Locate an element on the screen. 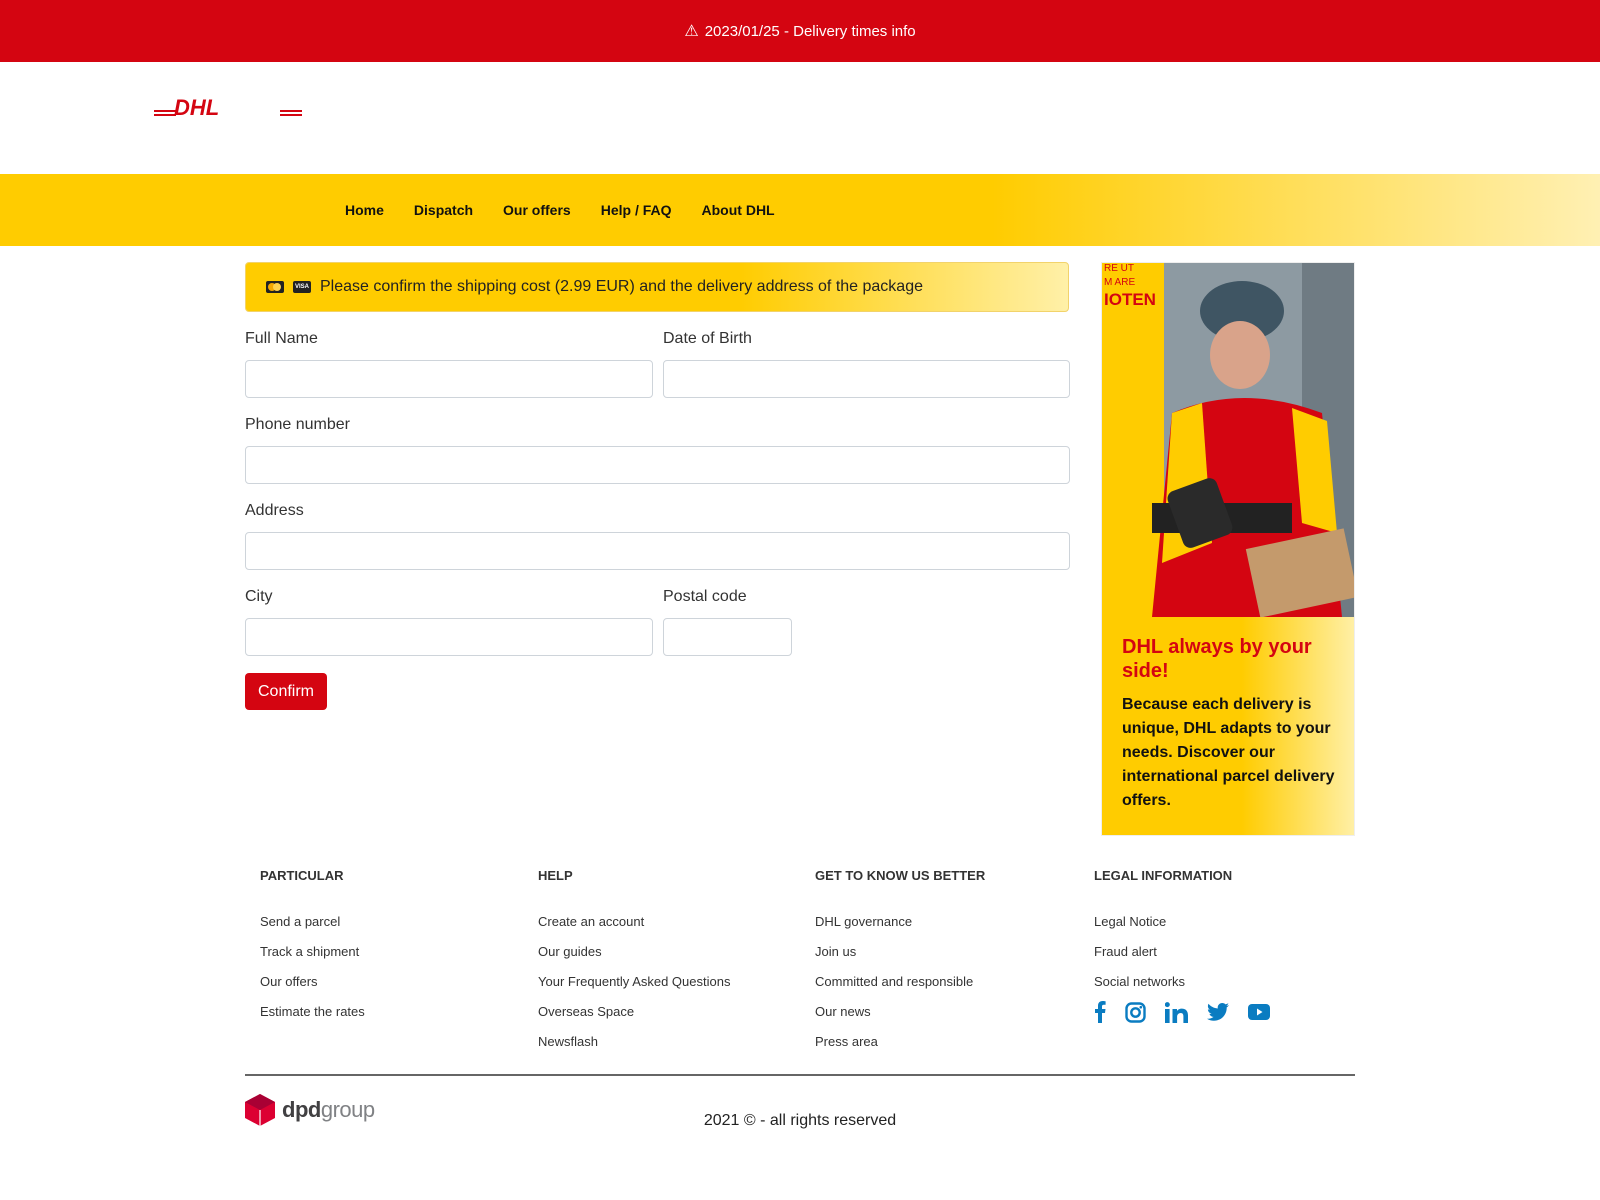 The height and width of the screenshot is (1200, 1600). instagram-icon is located at coordinates (1135, 1014).